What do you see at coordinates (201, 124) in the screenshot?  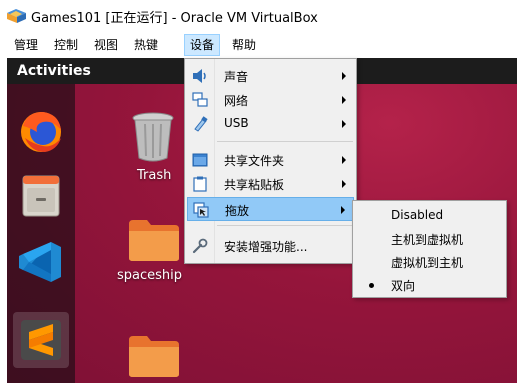 I see `usb-icon` at bounding box center [201, 124].